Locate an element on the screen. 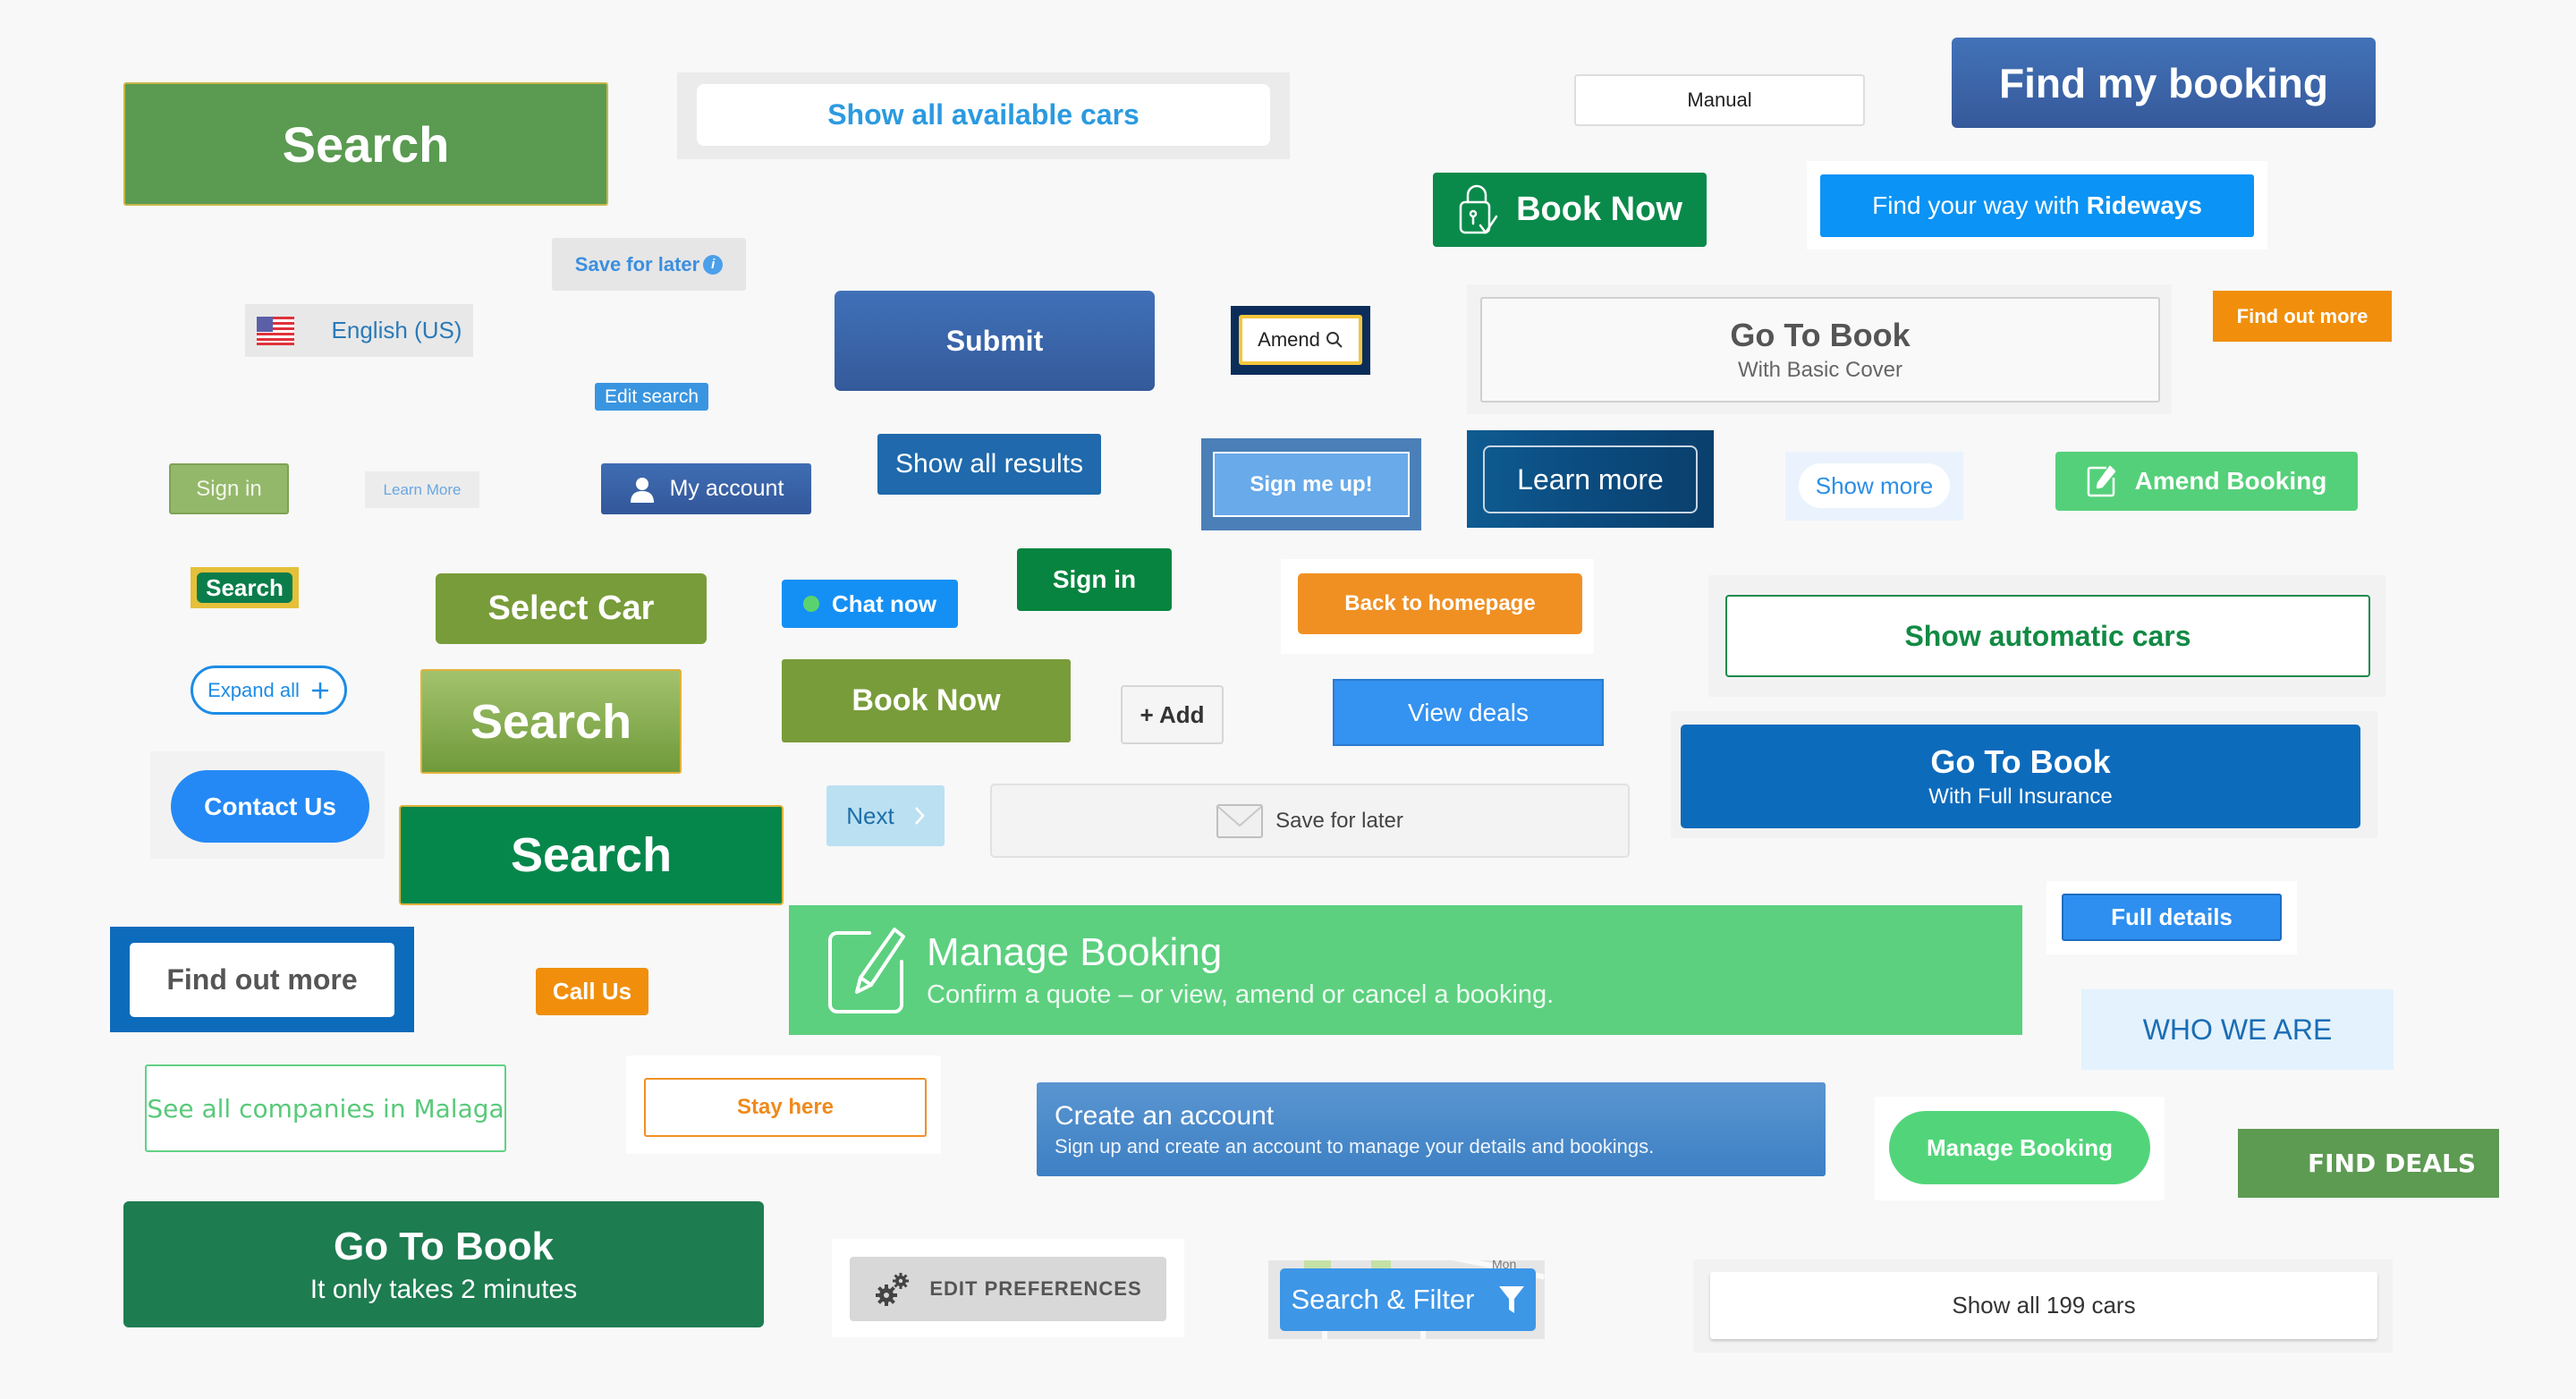 This screenshot has width=2576, height=1399. rideways-button: Find your way with Rideways is located at coordinates (2037, 205).